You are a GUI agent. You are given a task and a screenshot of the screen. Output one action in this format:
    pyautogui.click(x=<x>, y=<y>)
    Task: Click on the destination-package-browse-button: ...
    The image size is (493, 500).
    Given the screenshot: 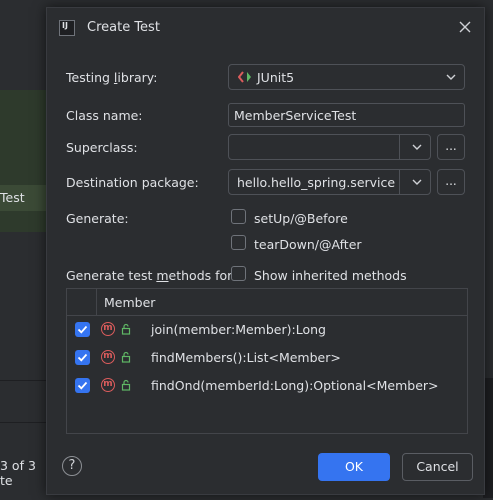 What is the action you would take?
    pyautogui.click(x=451, y=182)
    